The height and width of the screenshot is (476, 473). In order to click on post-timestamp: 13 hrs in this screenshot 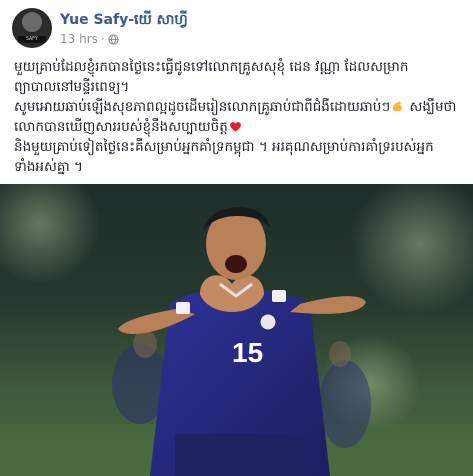, I will do `click(79, 39)`.